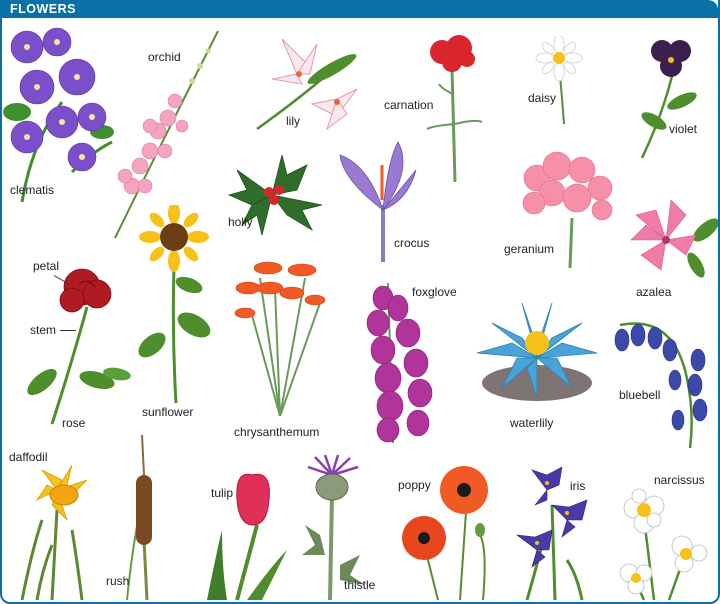 Image resolution: width=720 pixels, height=604 pixels. Describe the element at coordinates (46, 266) in the screenshot. I see `label-petal: petal` at that location.